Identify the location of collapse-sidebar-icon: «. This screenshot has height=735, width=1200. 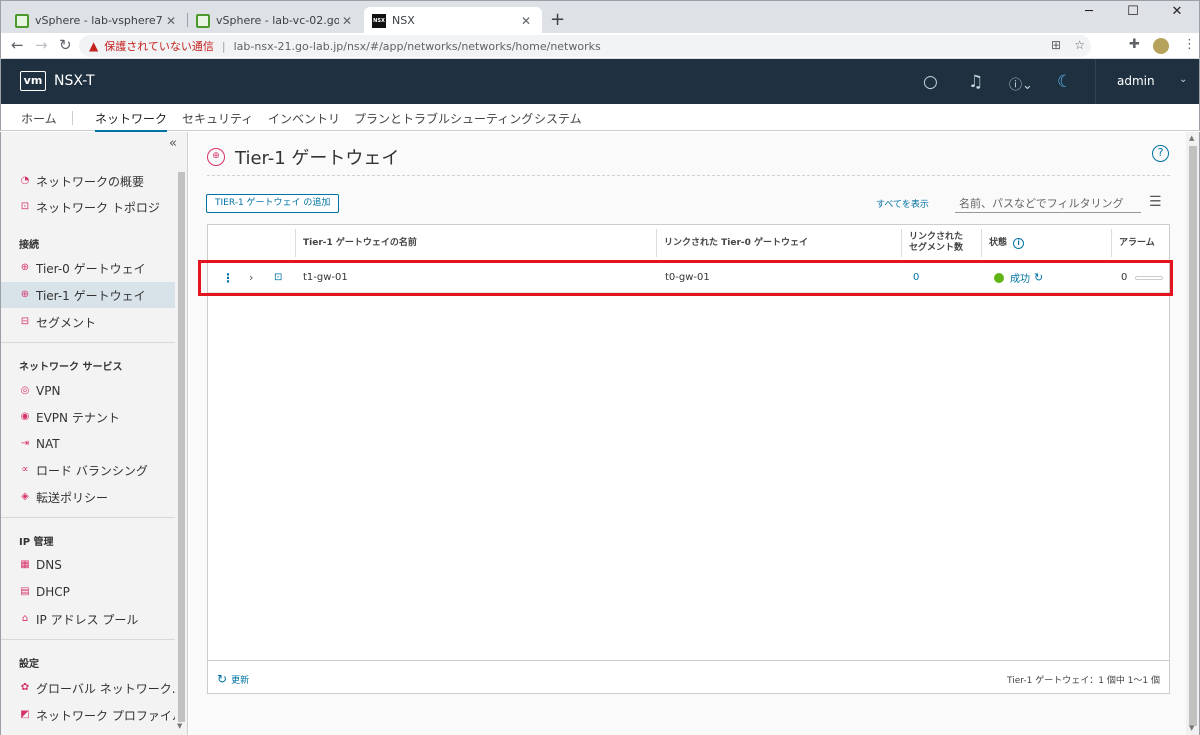
(173, 143).